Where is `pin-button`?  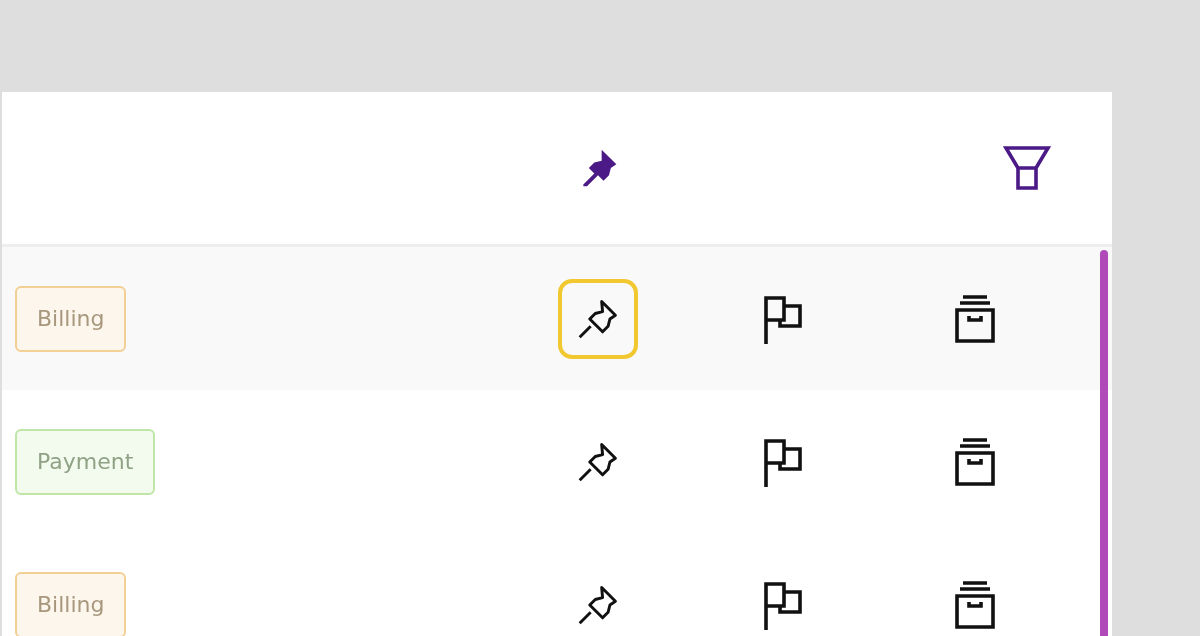
pin-button is located at coordinates (598, 318).